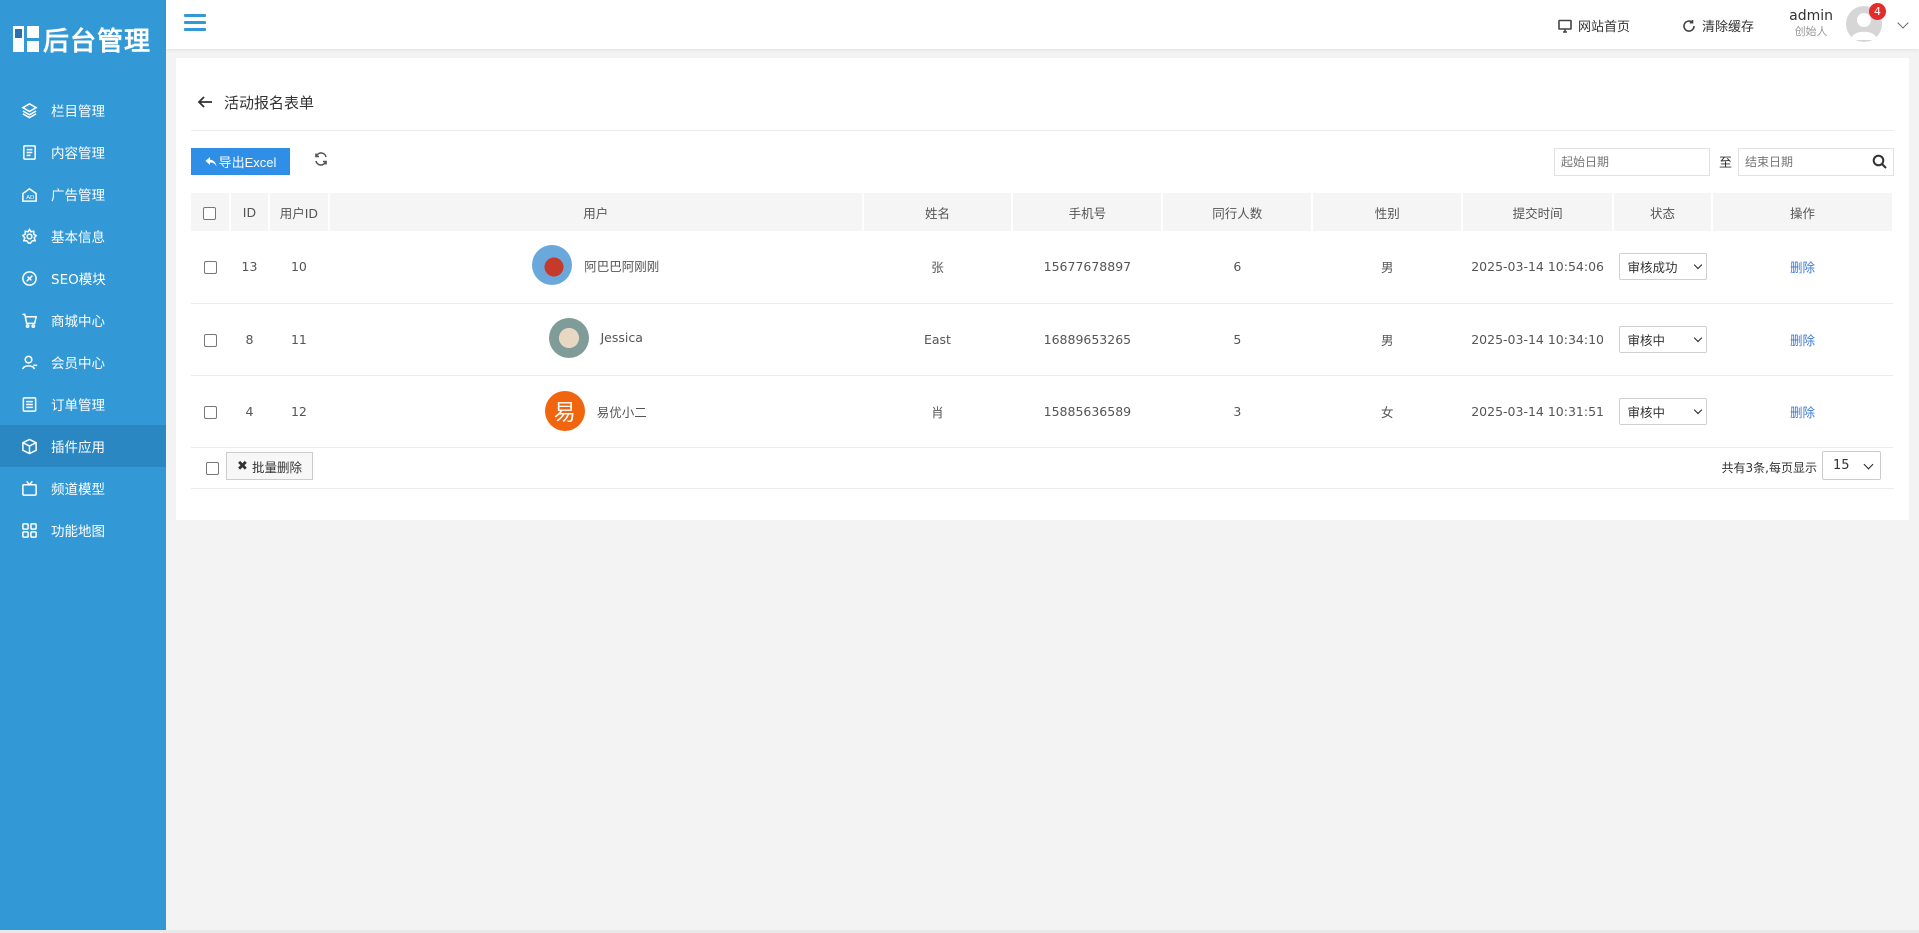  What do you see at coordinates (83, 362) in the screenshot?
I see `sidebar-item-members: 会员中心` at bounding box center [83, 362].